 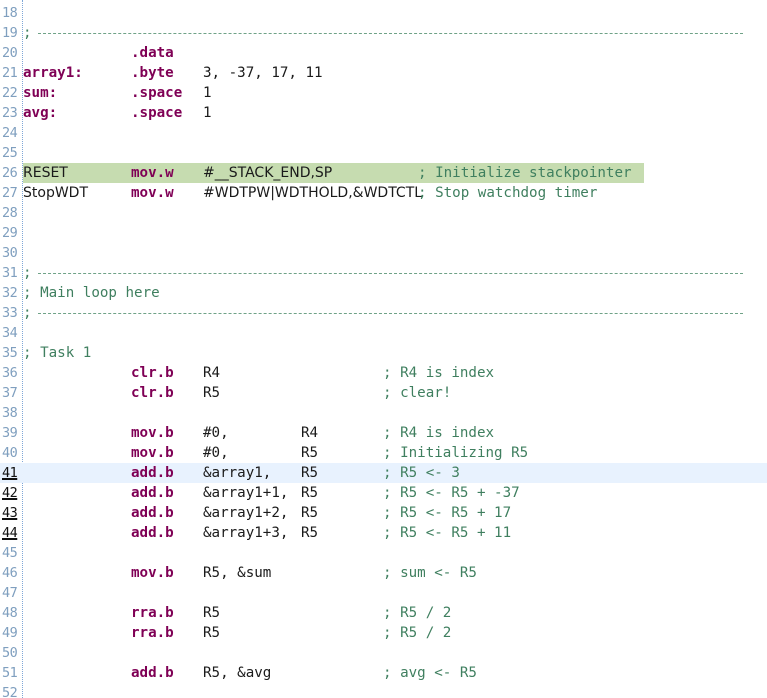 I want to click on line-number: 35, so click(x=12, y=353).